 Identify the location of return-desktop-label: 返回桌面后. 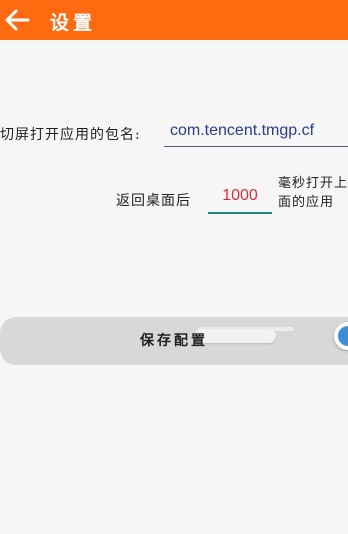
(153, 201).